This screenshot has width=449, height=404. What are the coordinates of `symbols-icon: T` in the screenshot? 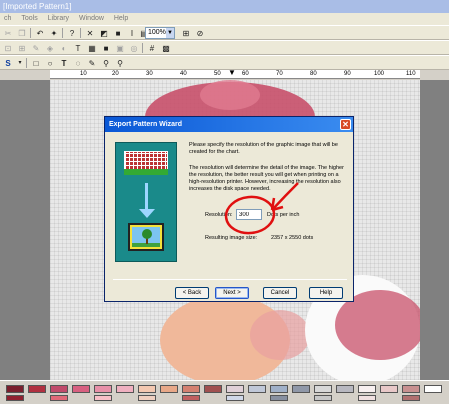 It's located at (78, 48).